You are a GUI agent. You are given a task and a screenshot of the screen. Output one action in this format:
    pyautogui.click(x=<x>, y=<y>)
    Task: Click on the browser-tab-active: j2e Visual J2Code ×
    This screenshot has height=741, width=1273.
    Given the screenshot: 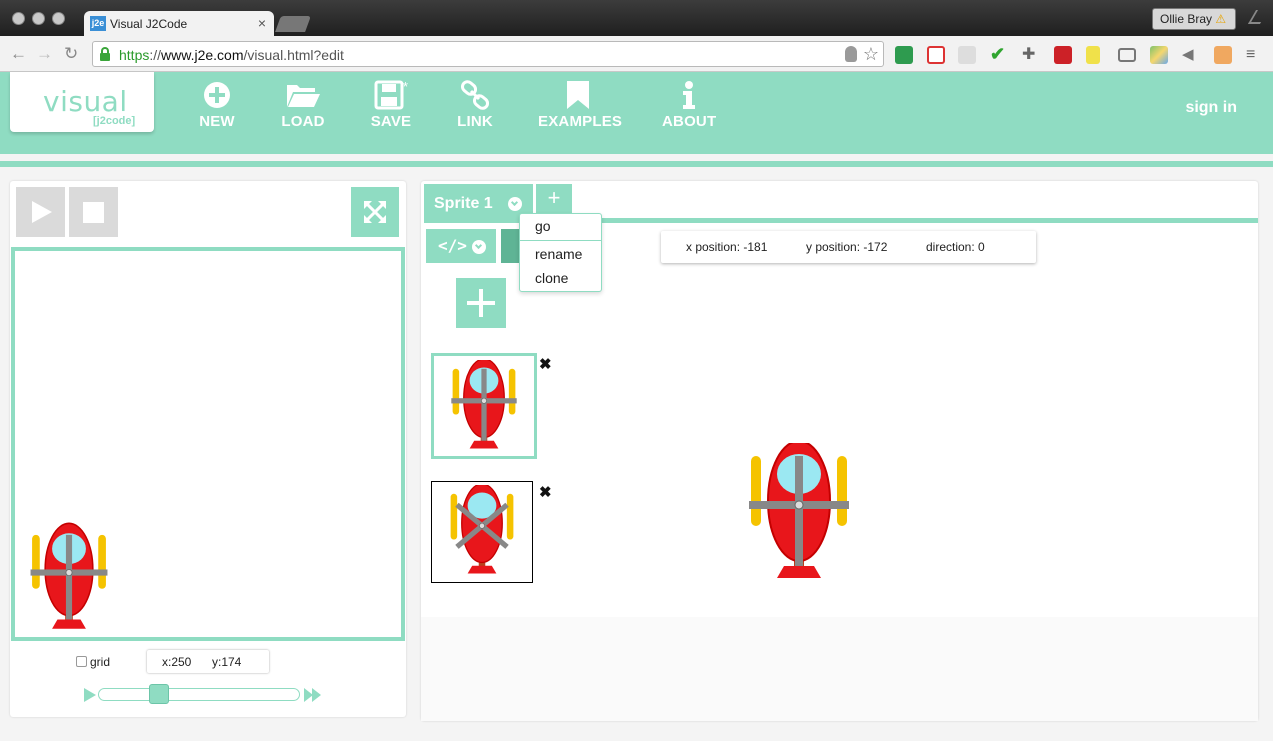 What is the action you would take?
    pyautogui.click(x=179, y=23)
    